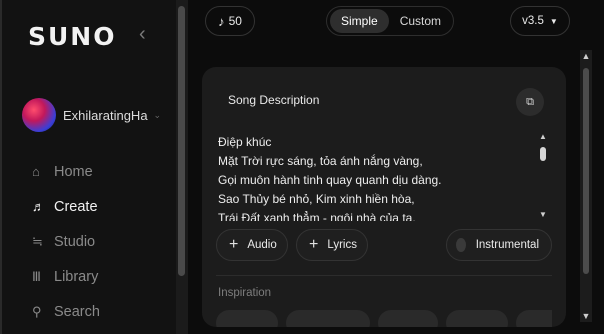 This screenshot has width=604, height=334. Describe the element at coordinates (76, 206) in the screenshot. I see `sidebar-item-label: Create` at that location.